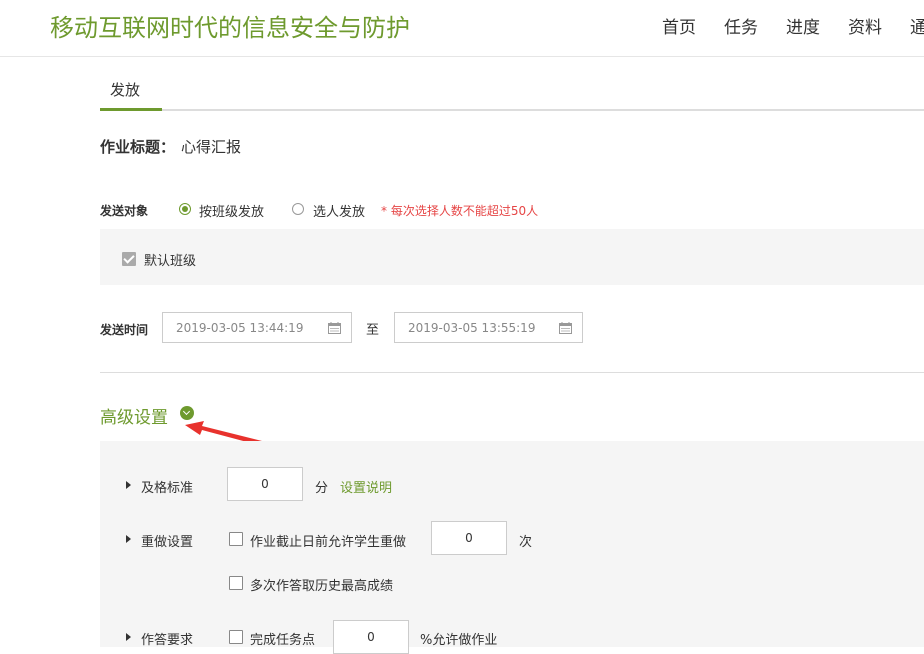 The height and width of the screenshot is (654, 924). What do you see at coordinates (124, 211) in the screenshot?
I see `send-target-label: 发送对象` at bounding box center [124, 211].